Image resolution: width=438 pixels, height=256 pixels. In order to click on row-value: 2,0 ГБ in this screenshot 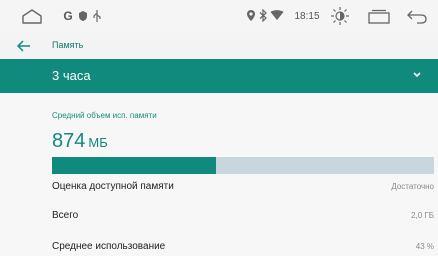, I will do `click(422, 215)`.